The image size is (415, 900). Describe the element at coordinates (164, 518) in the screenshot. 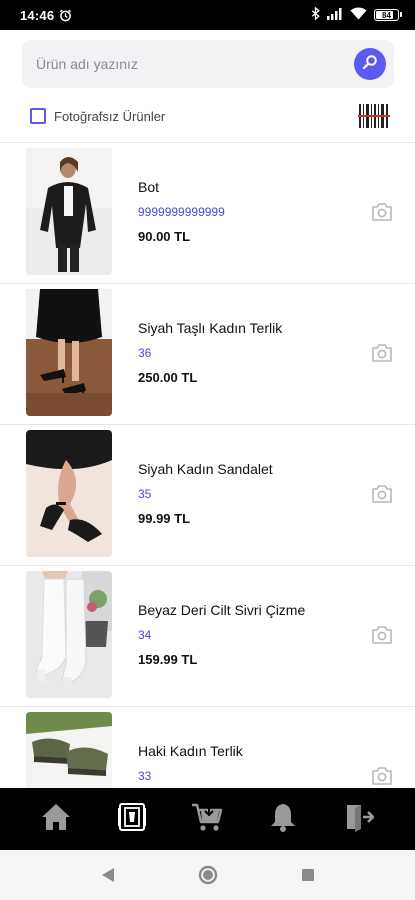

I see `product-price: 99.99 TL` at that location.